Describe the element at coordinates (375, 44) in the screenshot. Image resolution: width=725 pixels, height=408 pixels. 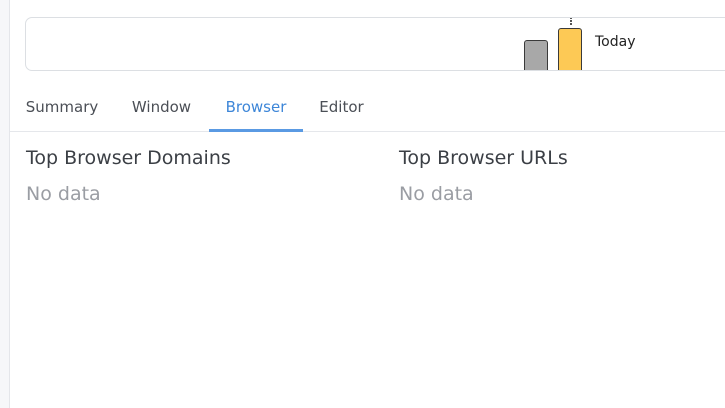
I see `timeline-card: Today` at that location.